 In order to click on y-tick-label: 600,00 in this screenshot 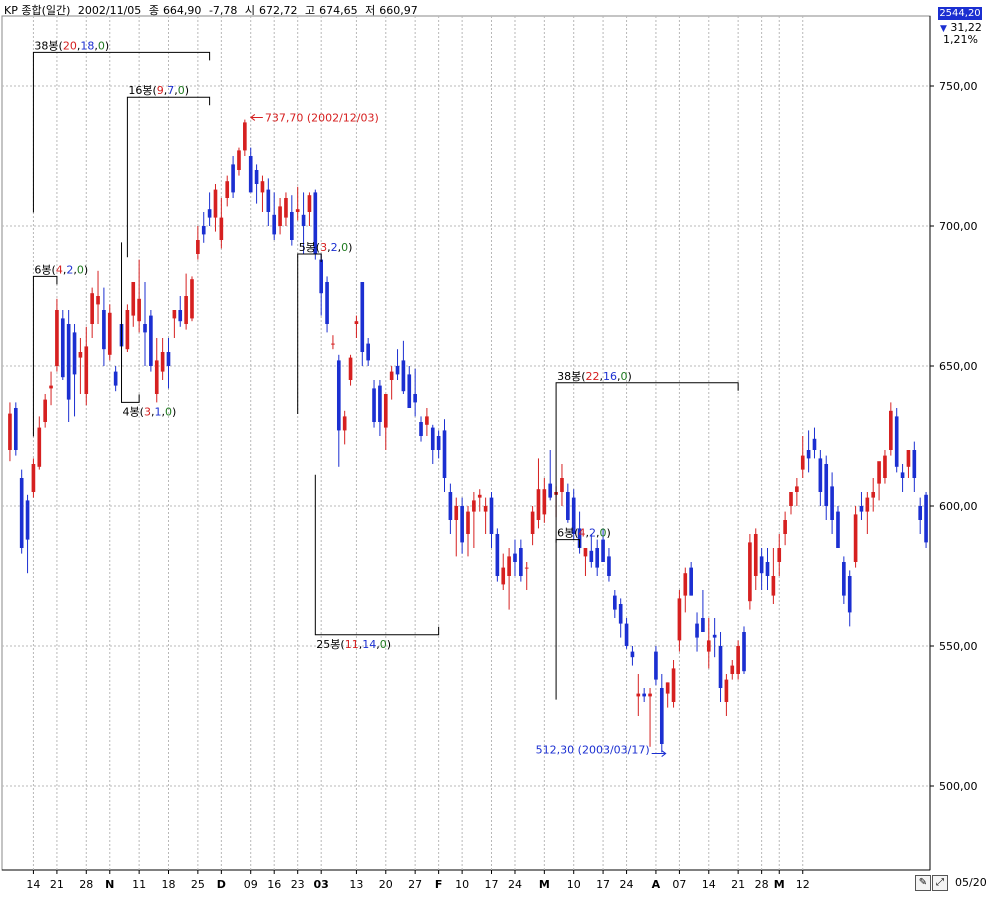, I will do `click(958, 506)`.